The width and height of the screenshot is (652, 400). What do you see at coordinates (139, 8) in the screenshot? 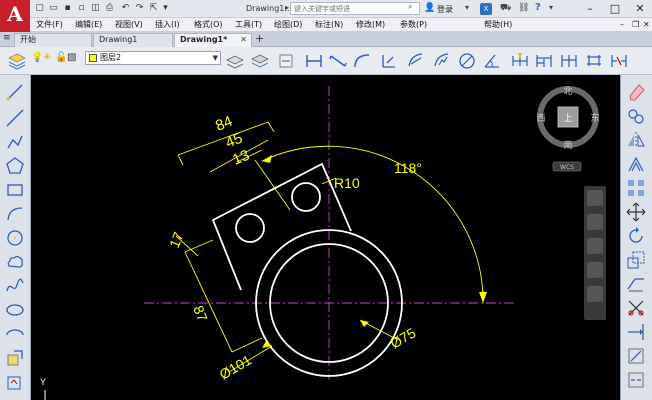
I see `redo-icon: ↷` at bounding box center [139, 8].